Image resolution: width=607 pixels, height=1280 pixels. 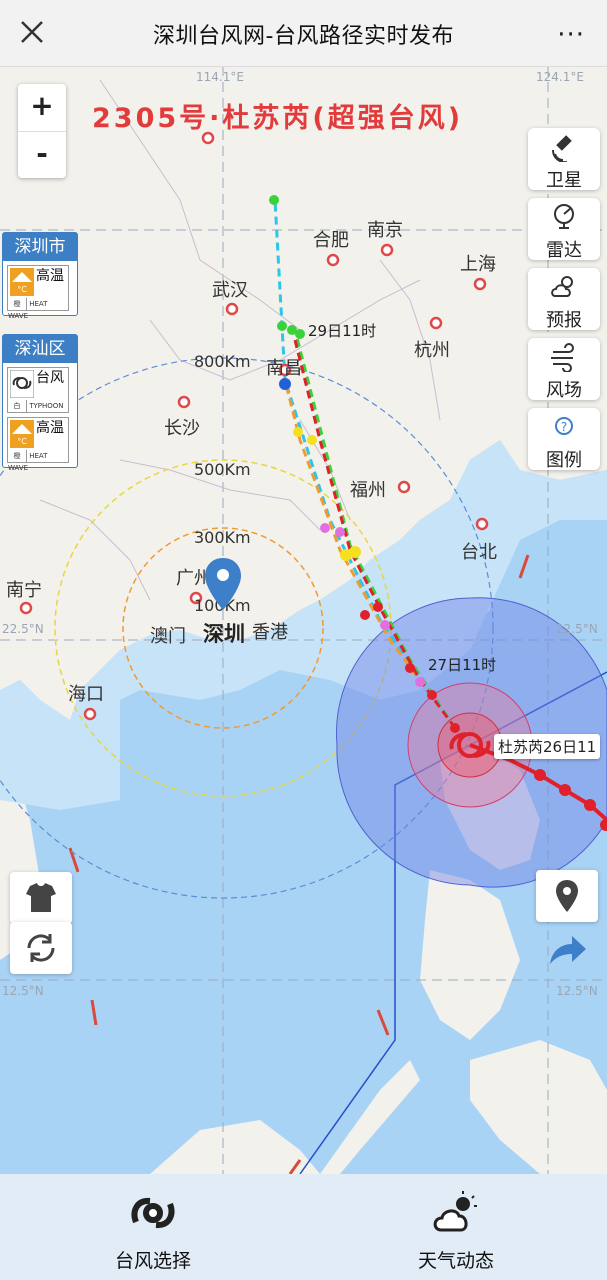 I want to click on city-hangzhou: 杭州, so click(x=432, y=350).